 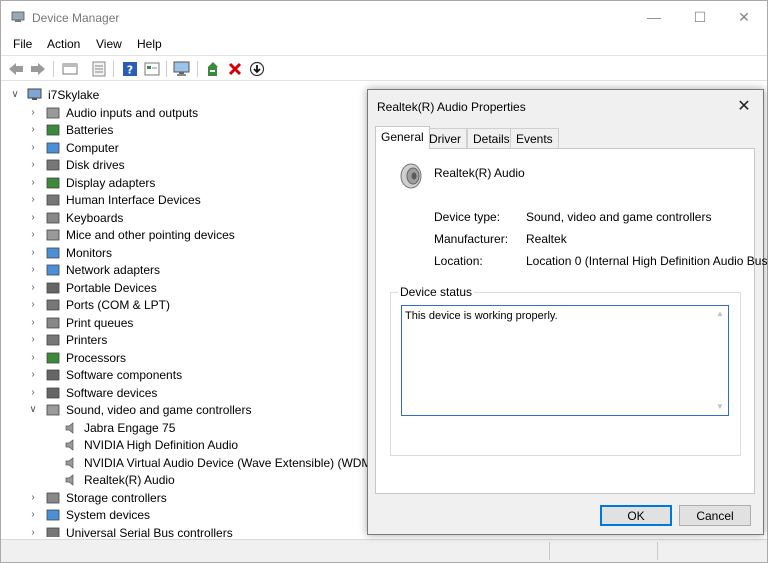 I want to click on tree-category-item: › Network adapters, so click(x=93, y=269).